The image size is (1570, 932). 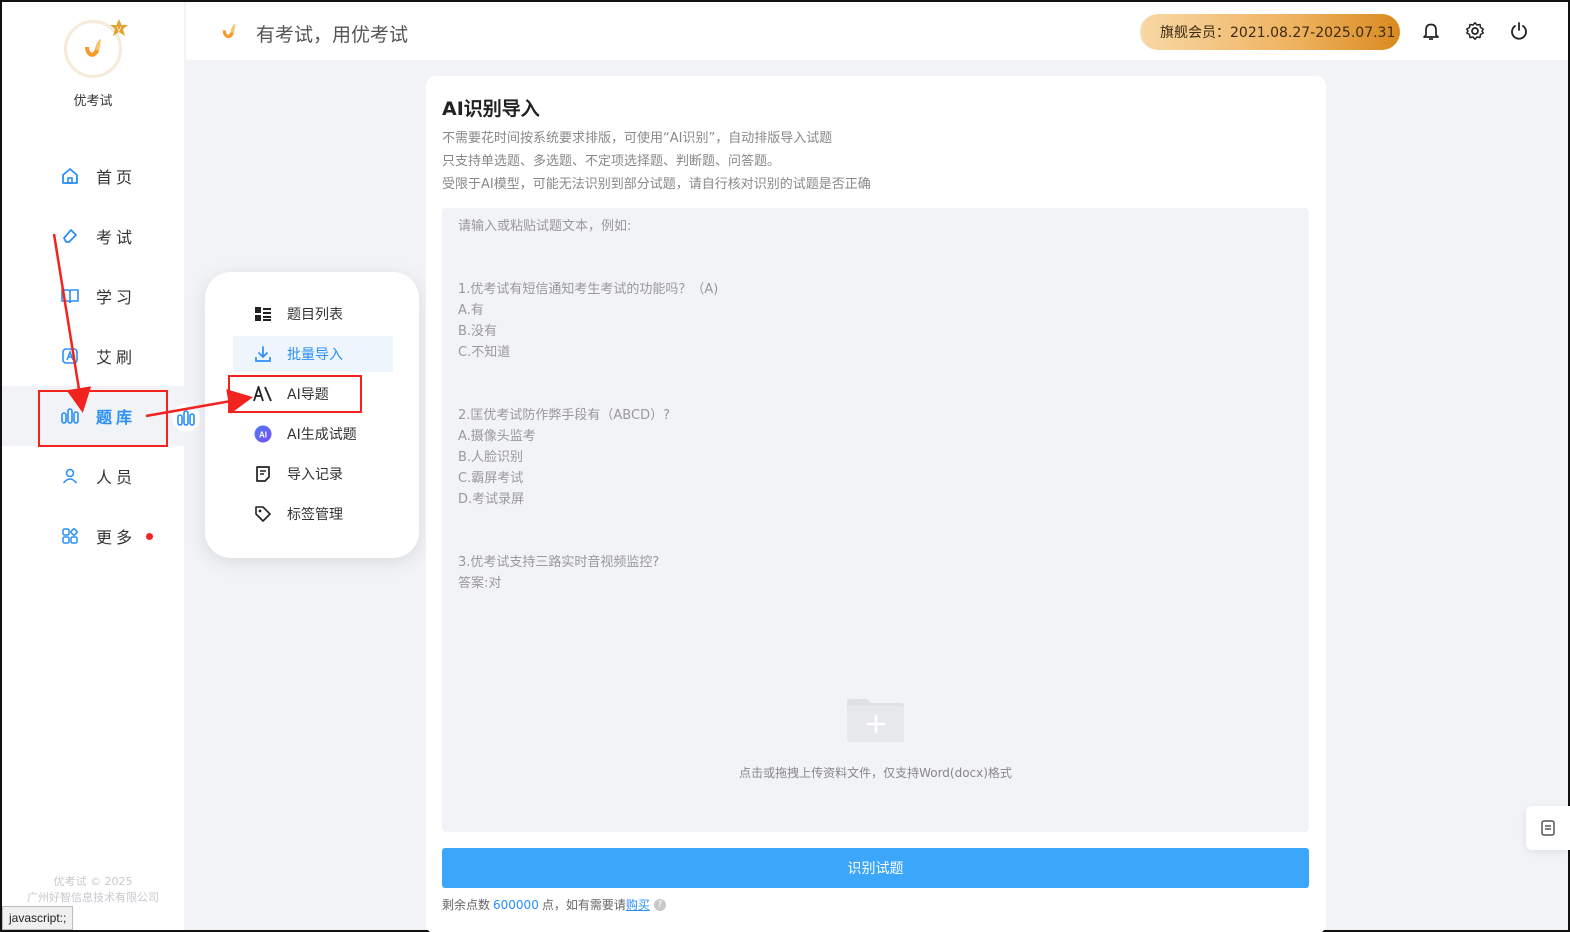 I want to click on nav-item-study: 学习, so click(x=93, y=296).